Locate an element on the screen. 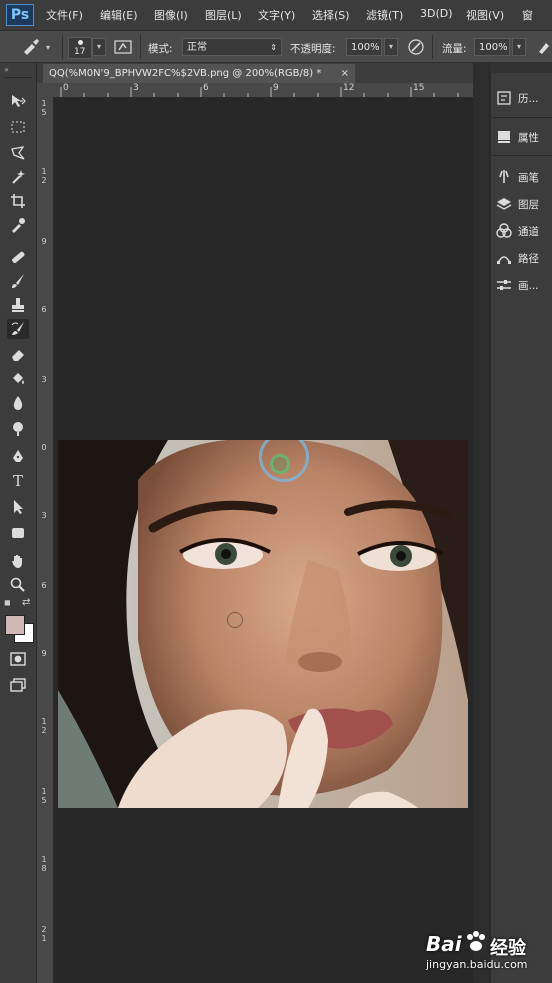  crop-tool is located at coordinates (18, 201).